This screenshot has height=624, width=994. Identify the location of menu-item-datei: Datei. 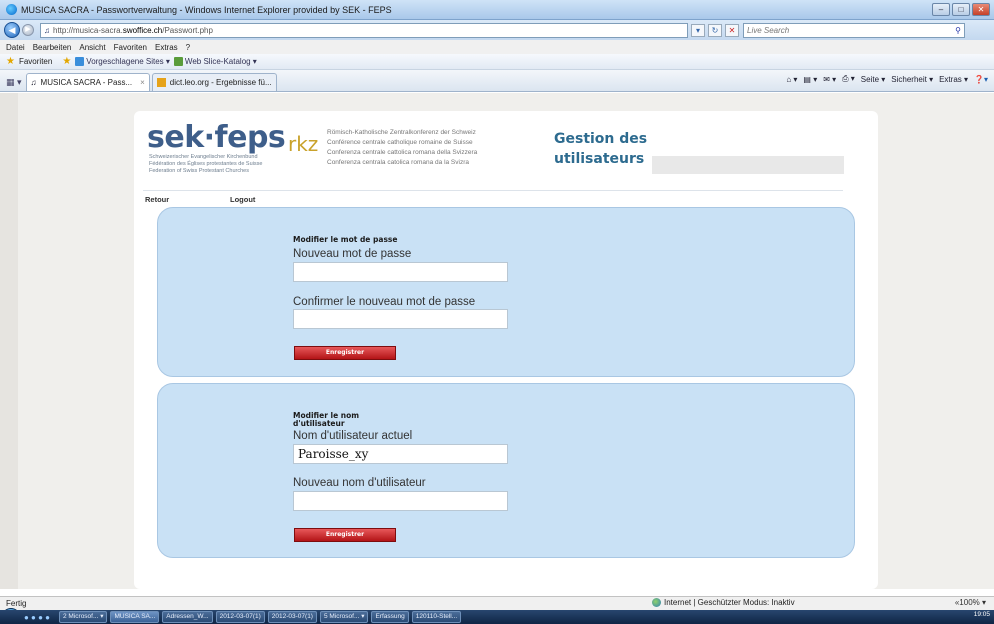
(15, 47).